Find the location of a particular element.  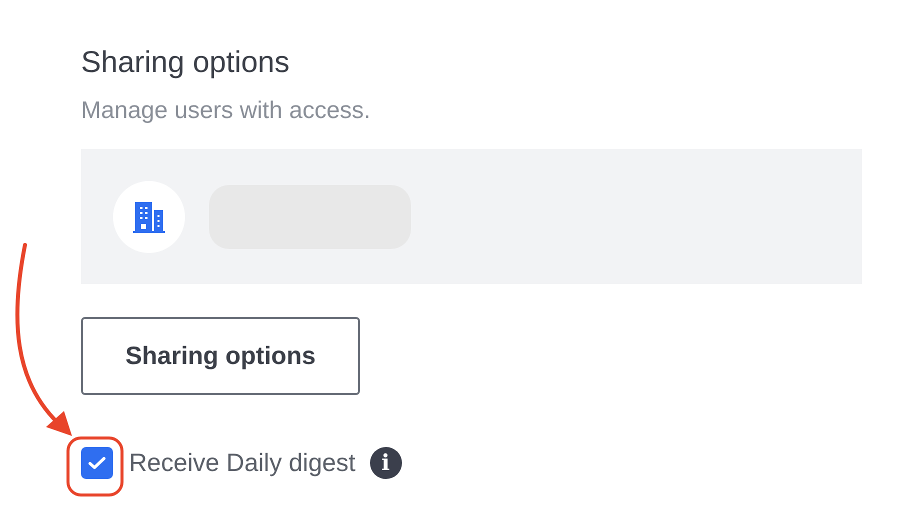

section-subtitle: Manage users with access. is located at coordinates (226, 111).